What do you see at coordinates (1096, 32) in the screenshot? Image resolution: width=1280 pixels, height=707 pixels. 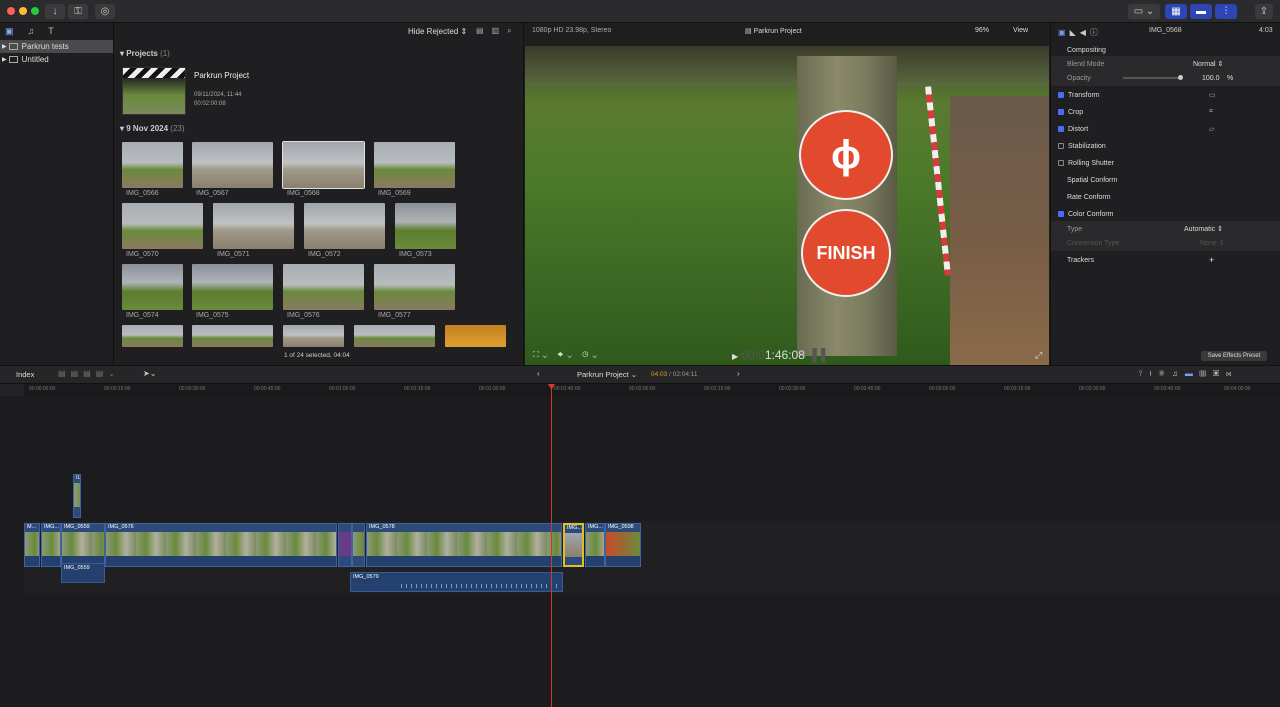 I see `info-inspector-icon: ⓘ` at bounding box center [1096, 32].